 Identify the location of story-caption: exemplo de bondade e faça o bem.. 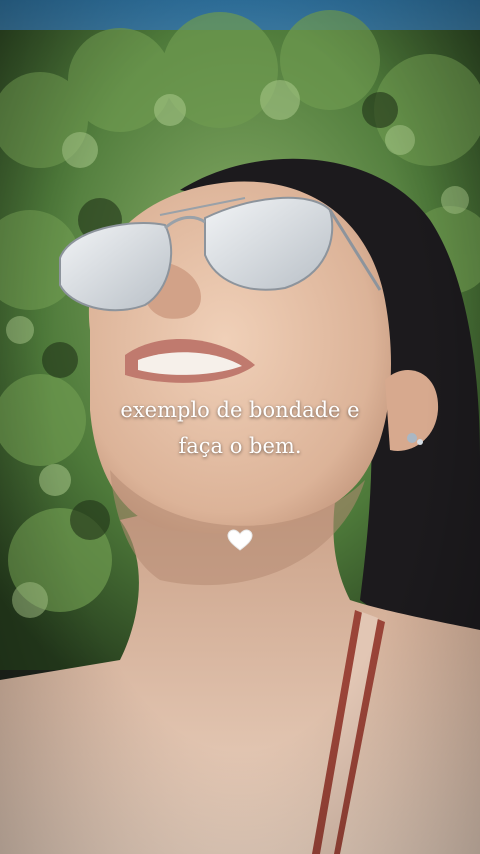
(240, 428).